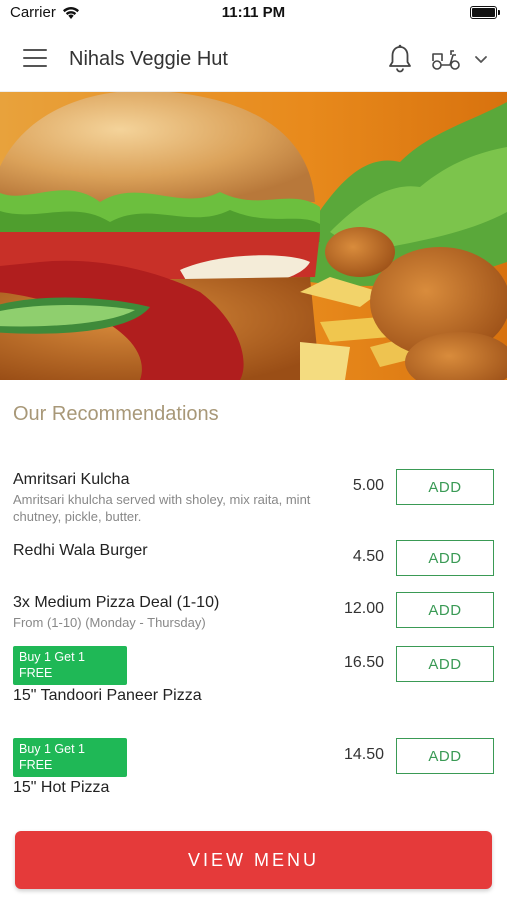  Describe the element at coordinates (116, 602) in the screenshot. I see `item-name: 3x Medium Pizza Deal (1-10)` at that location.